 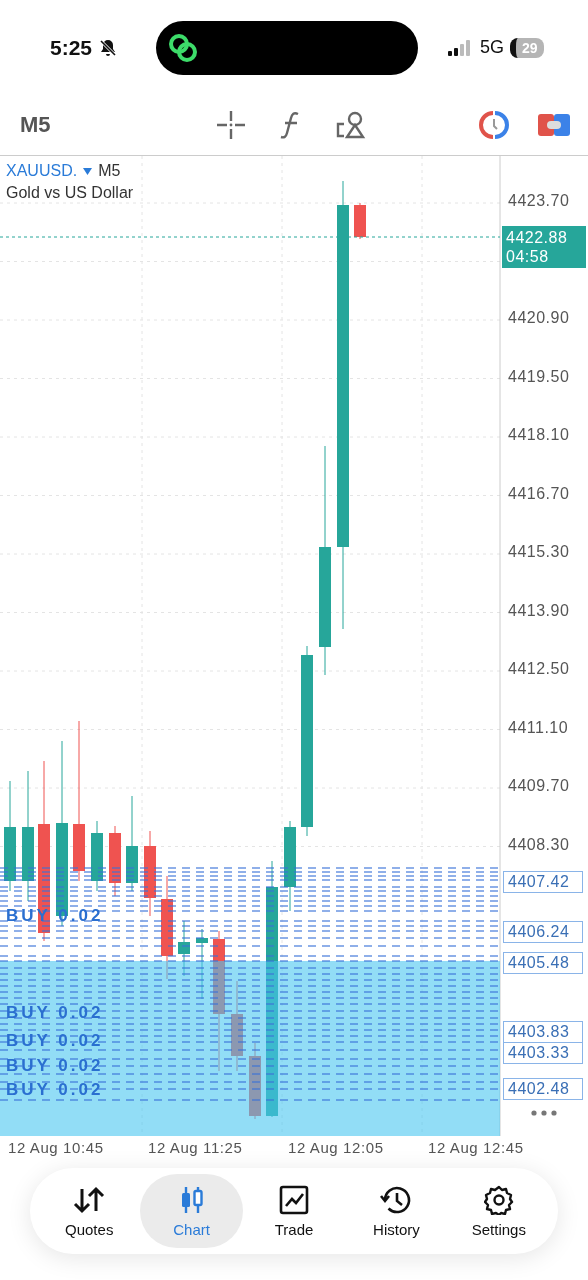 What do you see at coordinates (71, 47) in the screenshot?
I see `status-time: 5:25` at bounding box center [71, 47].